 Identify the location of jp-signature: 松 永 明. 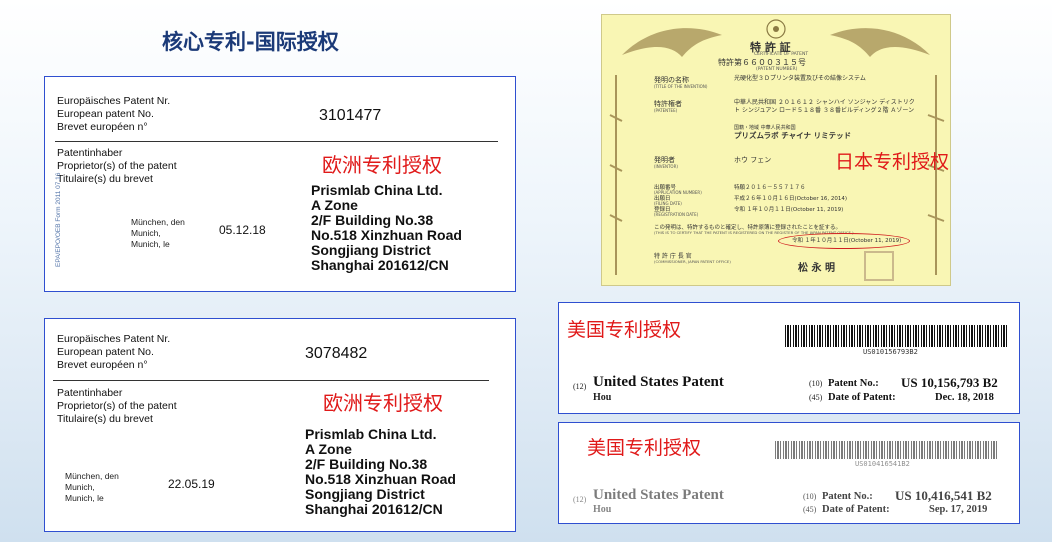
(816, 268).